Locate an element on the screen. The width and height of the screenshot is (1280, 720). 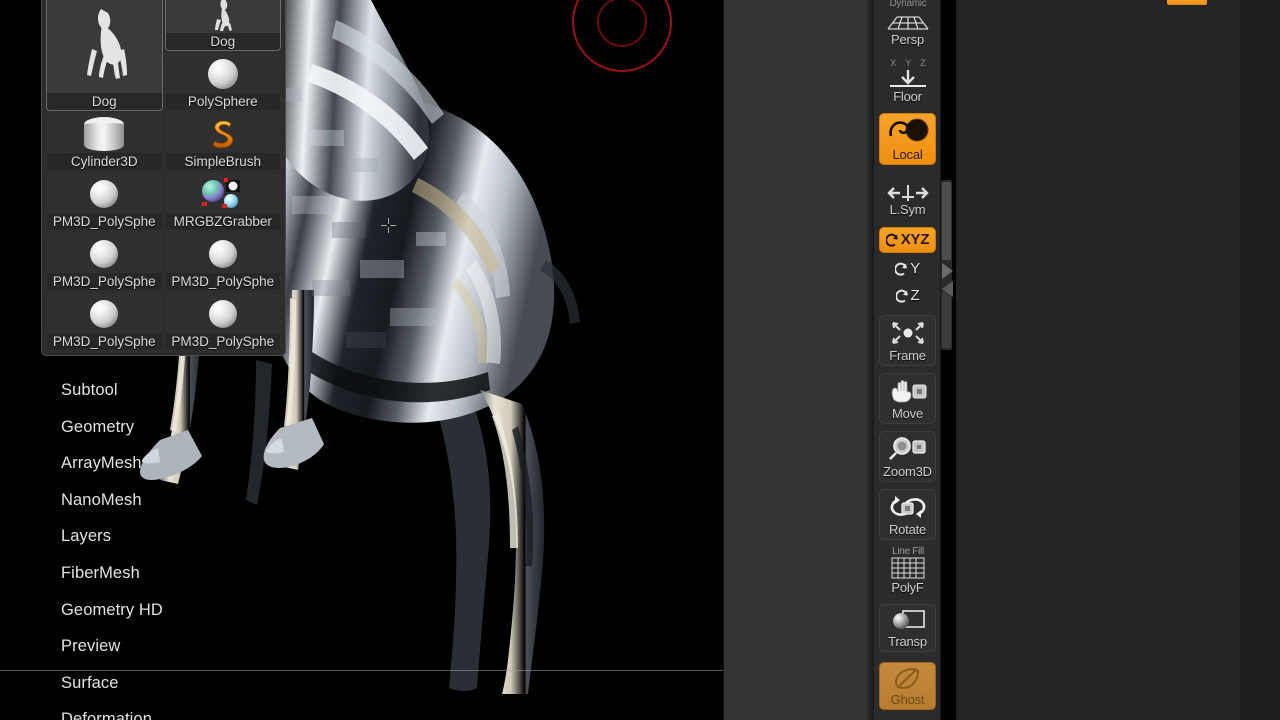
menu-item-nanomesh: NanoMesh is located at coordinates (176, 500).